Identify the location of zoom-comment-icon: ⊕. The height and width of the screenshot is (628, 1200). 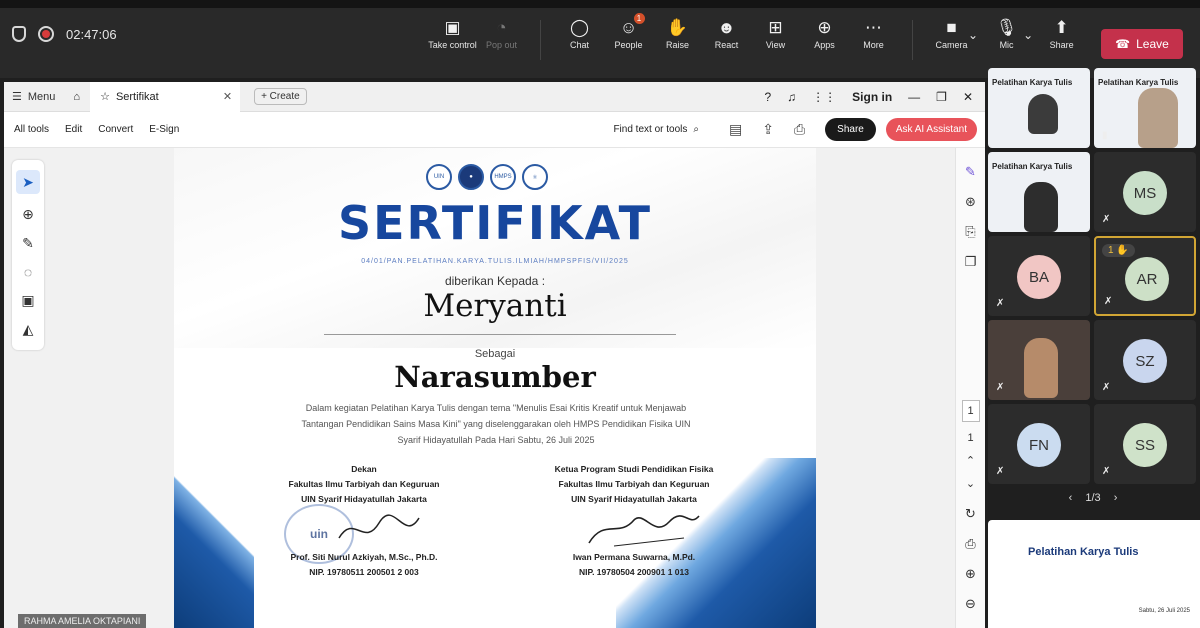
(28, 214).